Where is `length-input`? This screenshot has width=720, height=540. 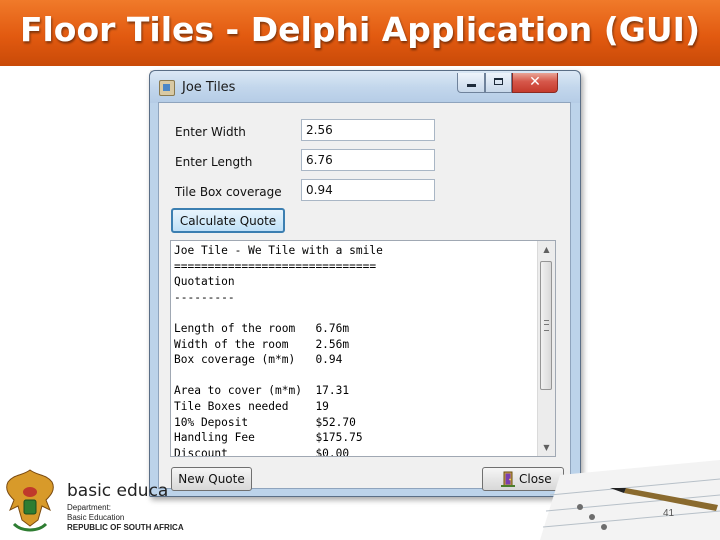
length-input is located at coordinates (368, 160).